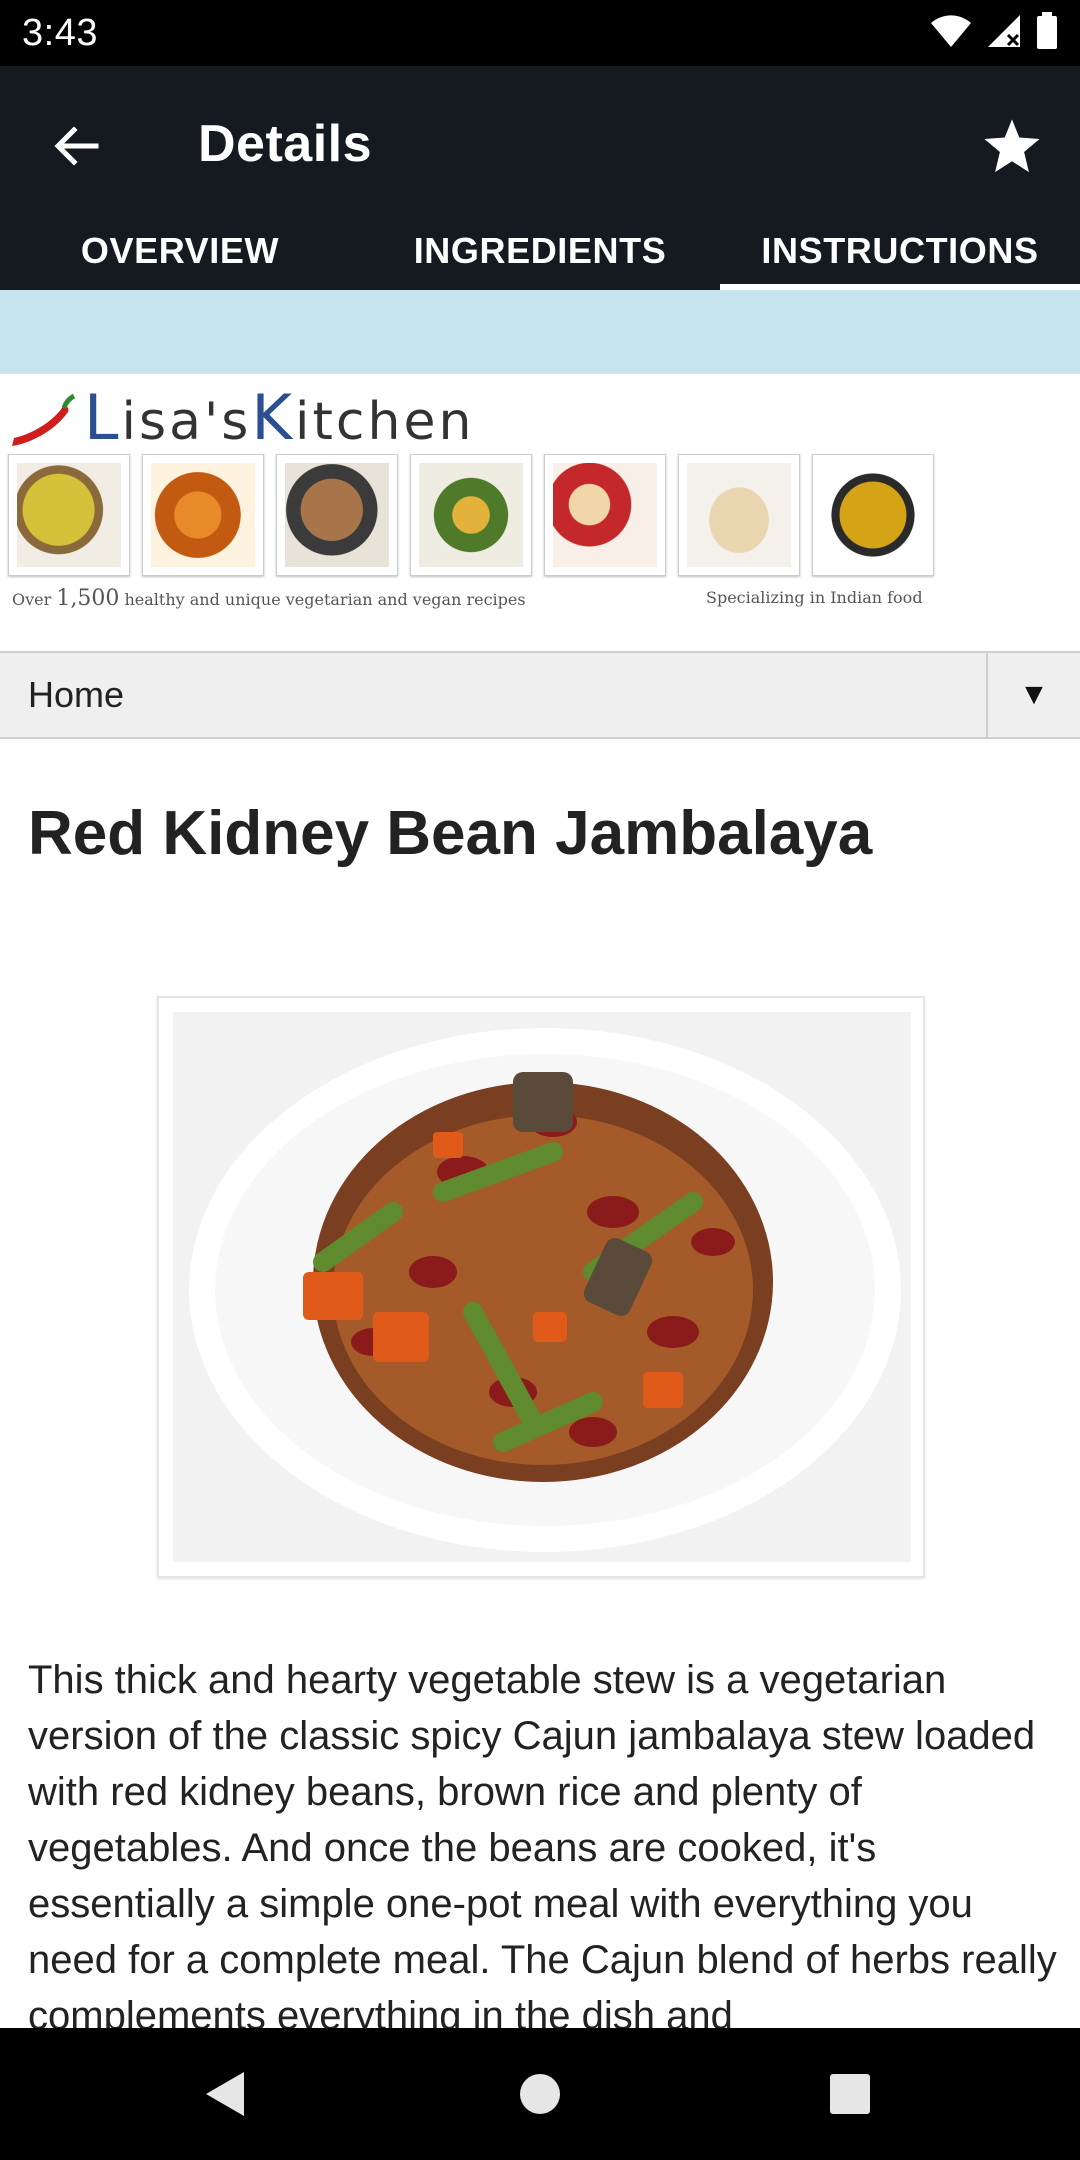 This screenshot has width=1080, height=2160. I want to click on ad-banner, so click(540, 332).